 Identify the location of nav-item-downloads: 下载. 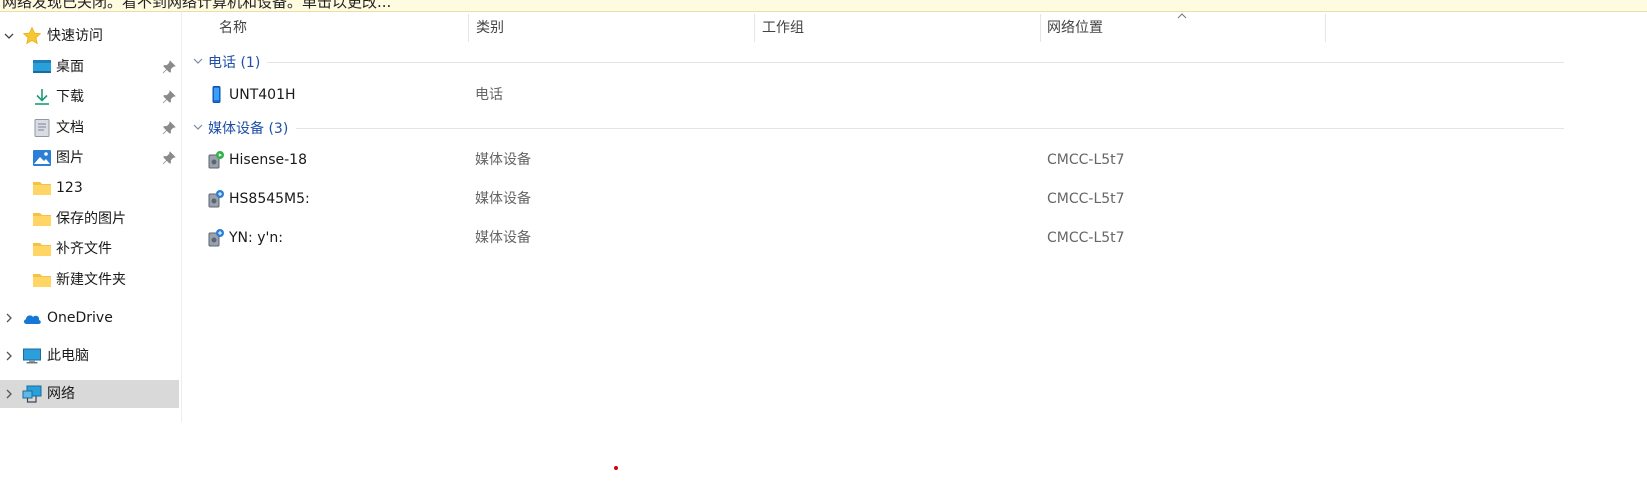
(90, 97).